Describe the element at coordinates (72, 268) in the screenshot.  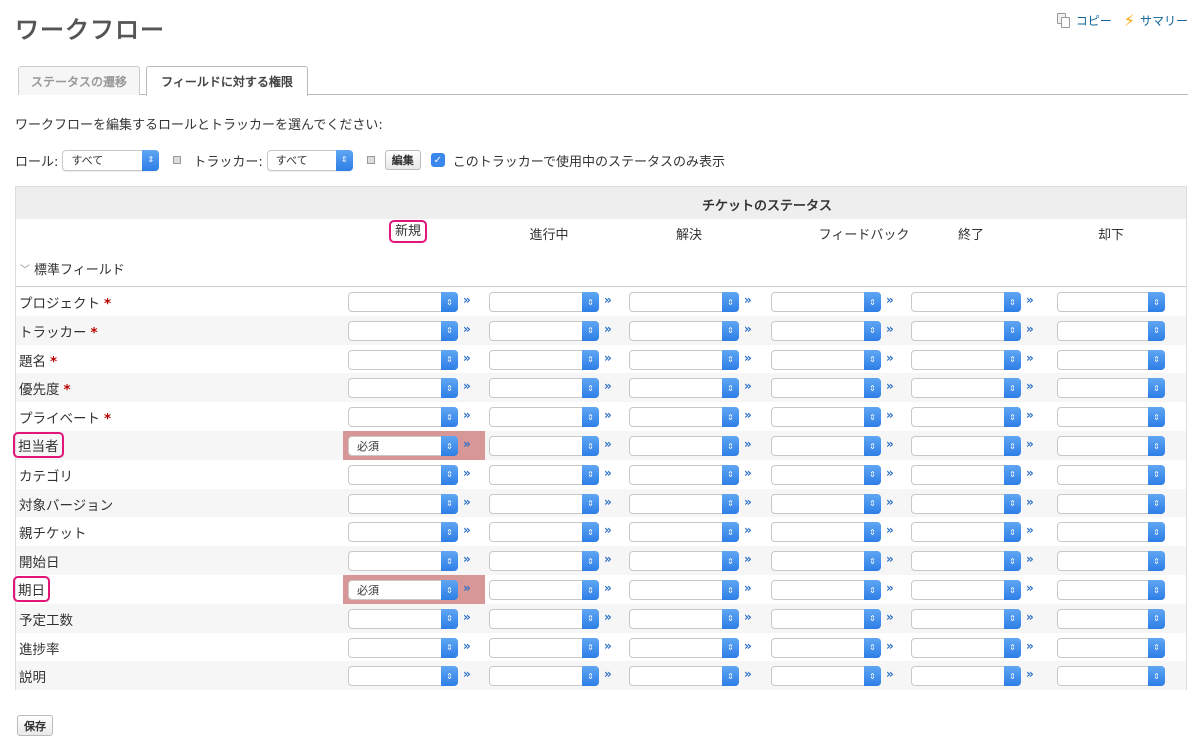
I see `section-standard-fields: ﹀ 標準フィールド` at that location.